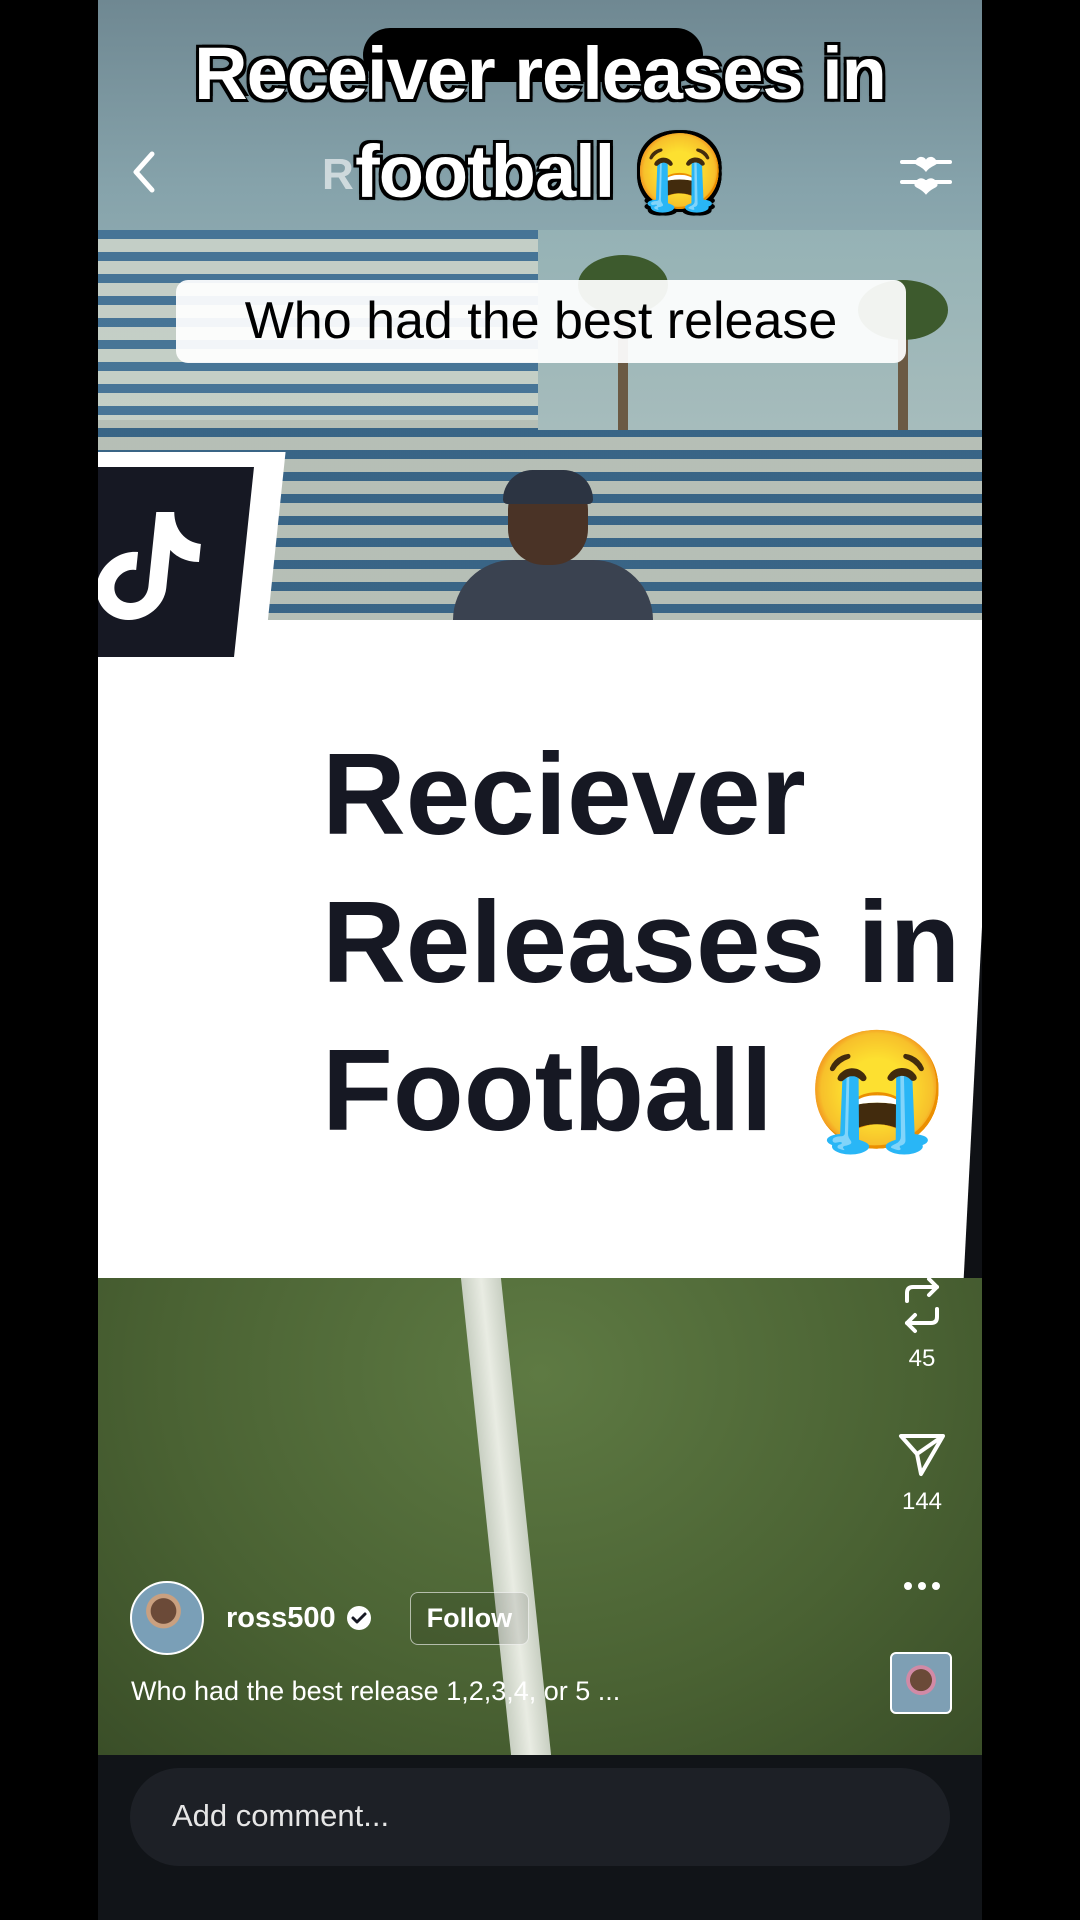 This screenshot has height=1920, width=1080. Describe the element at coordinates (921, 1683) in the screenshot. I see `music-thumbnail` at that location.